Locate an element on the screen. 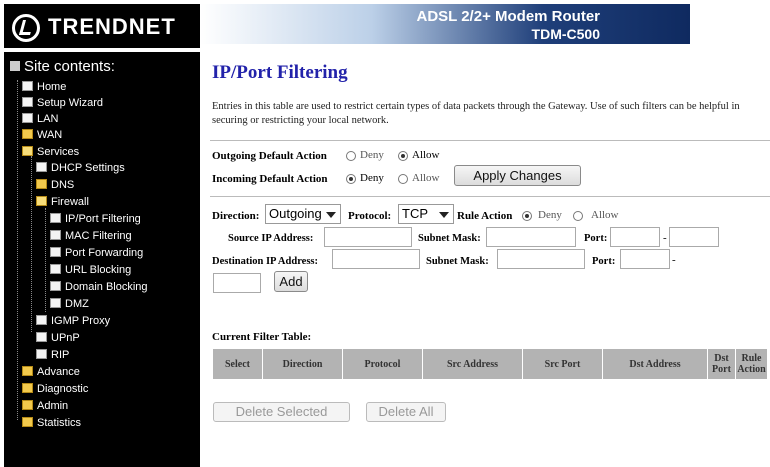 This screenshot has width=770, height=467. logo-text: TRENDNET is located at coordinates (112, 26).